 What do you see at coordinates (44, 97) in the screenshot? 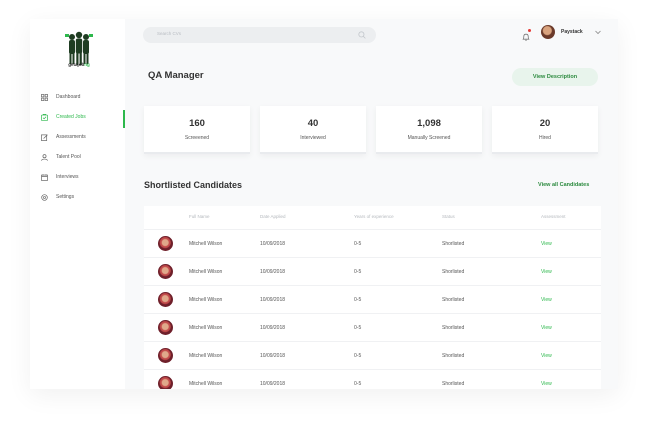
I see `grid-icon` at bounding box center [44, 97].